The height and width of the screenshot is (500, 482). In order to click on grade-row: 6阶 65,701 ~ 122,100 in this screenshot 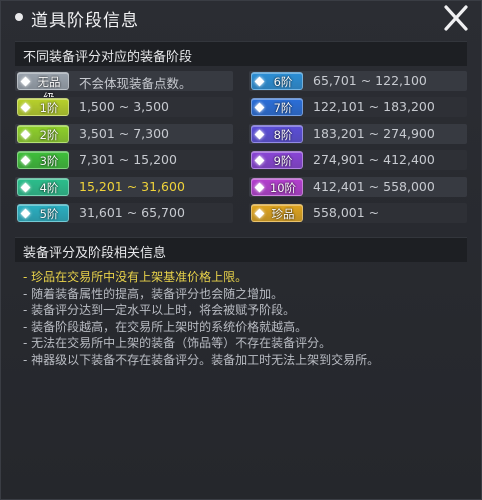, I will do `click(358, 81)`.